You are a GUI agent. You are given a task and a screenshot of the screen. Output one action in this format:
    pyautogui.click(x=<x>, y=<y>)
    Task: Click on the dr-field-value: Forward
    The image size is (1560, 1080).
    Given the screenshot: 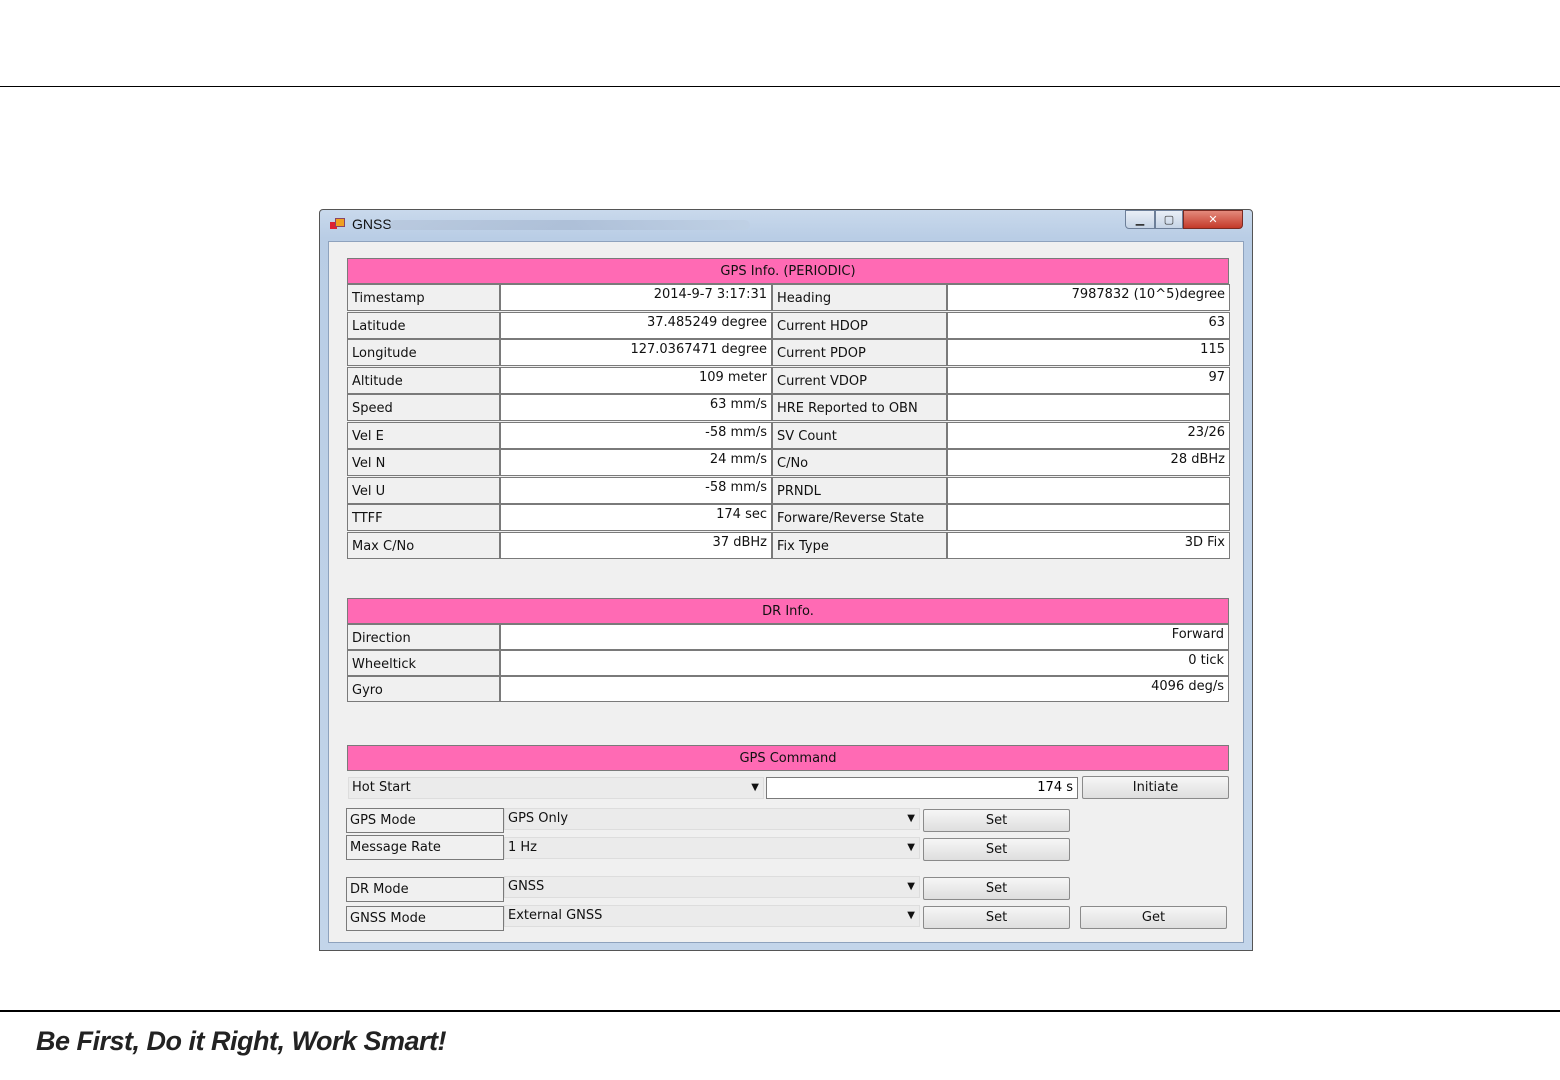 What is the action you would take?
    pyautogui.click(x=864, y=637)
    